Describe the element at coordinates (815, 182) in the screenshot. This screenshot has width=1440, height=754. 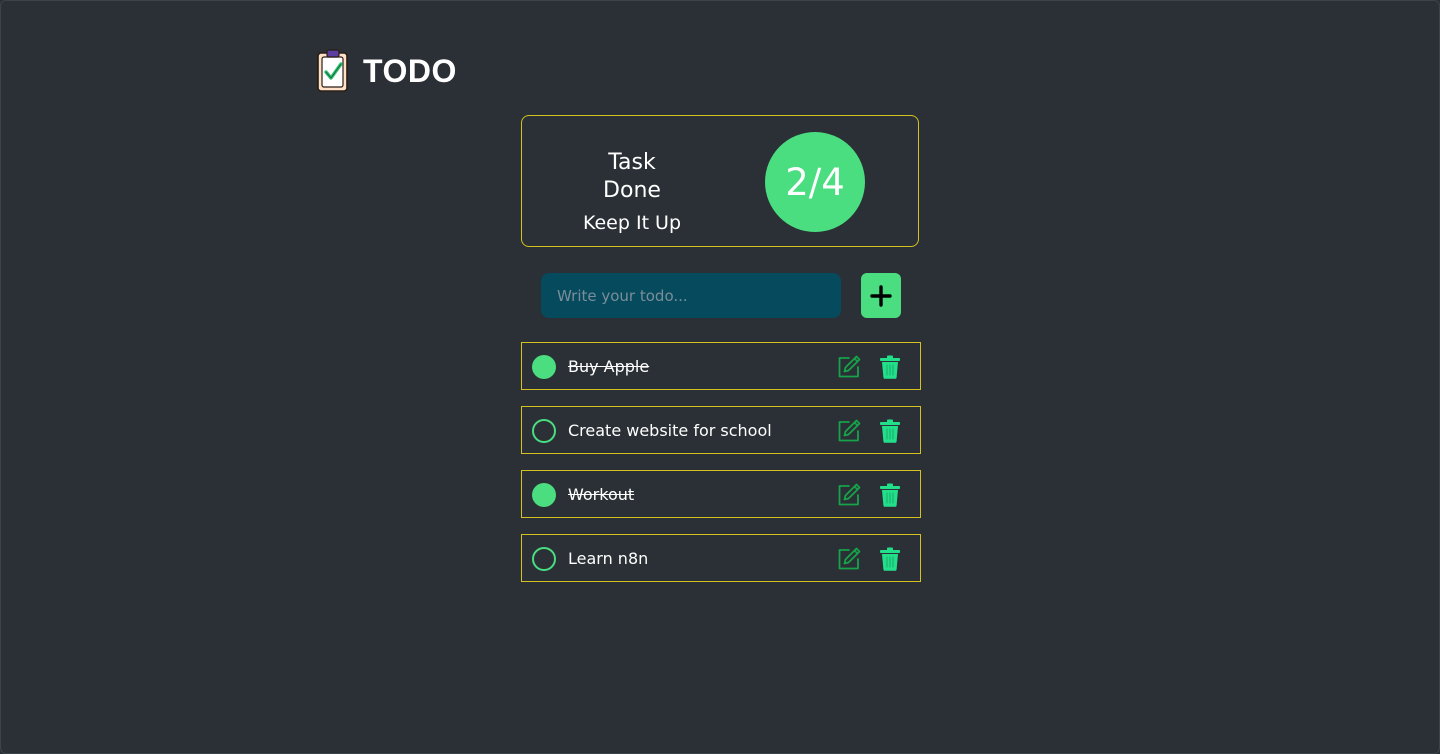
I see `task-count-badge: 2/4` at that location.